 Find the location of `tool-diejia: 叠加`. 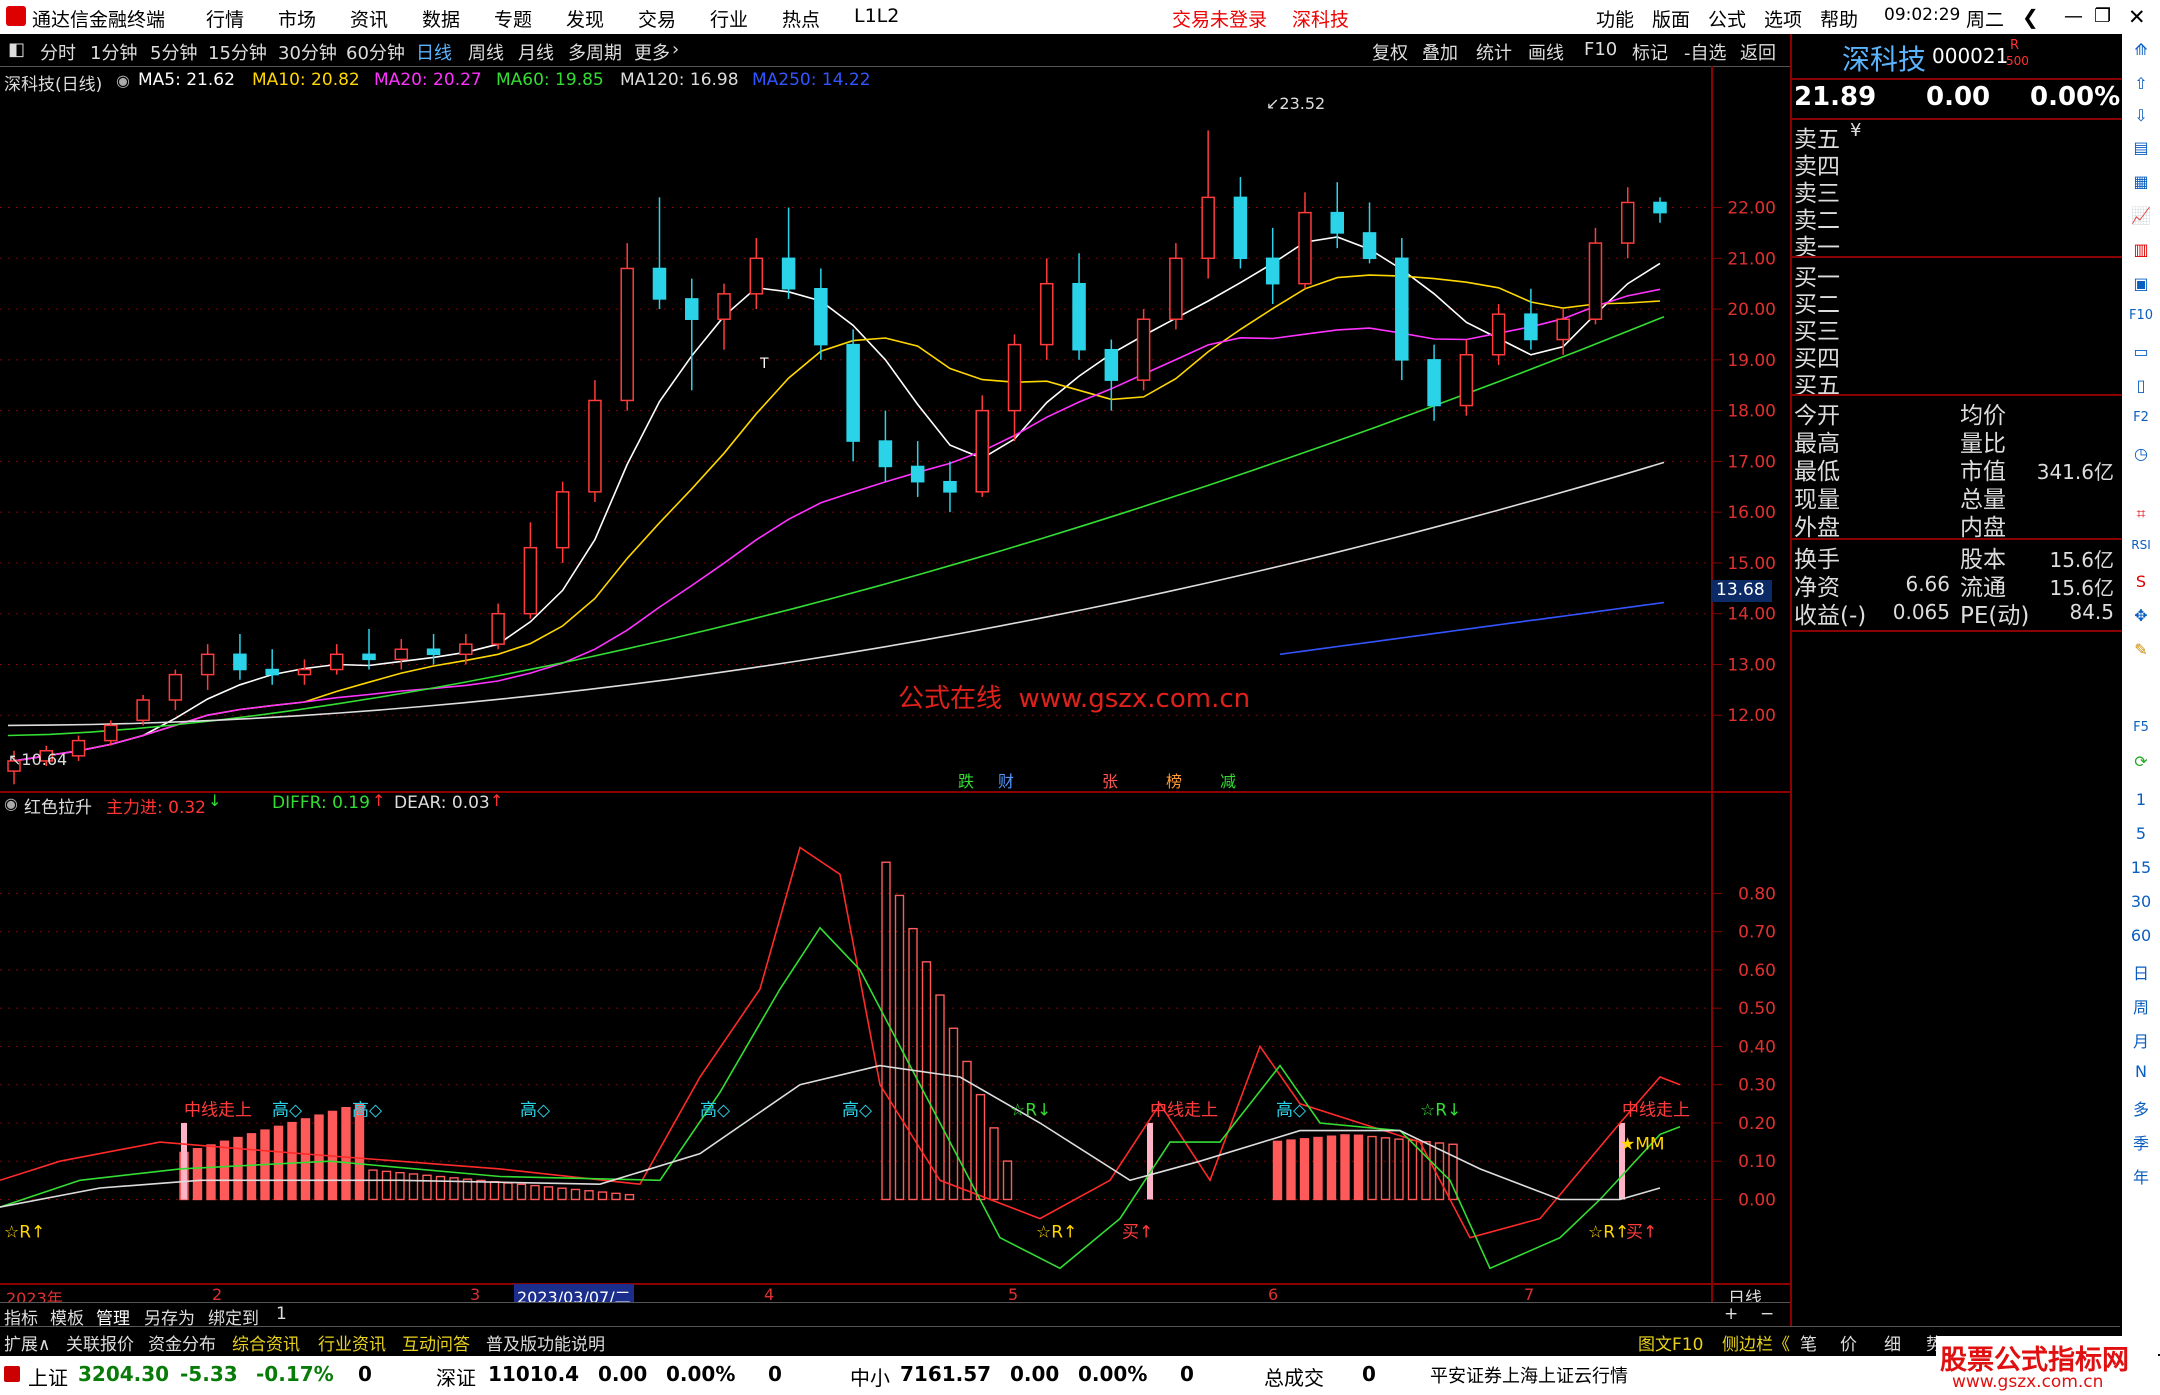

tool-diejia: 叠加 is located at coordinates (1440, 52).